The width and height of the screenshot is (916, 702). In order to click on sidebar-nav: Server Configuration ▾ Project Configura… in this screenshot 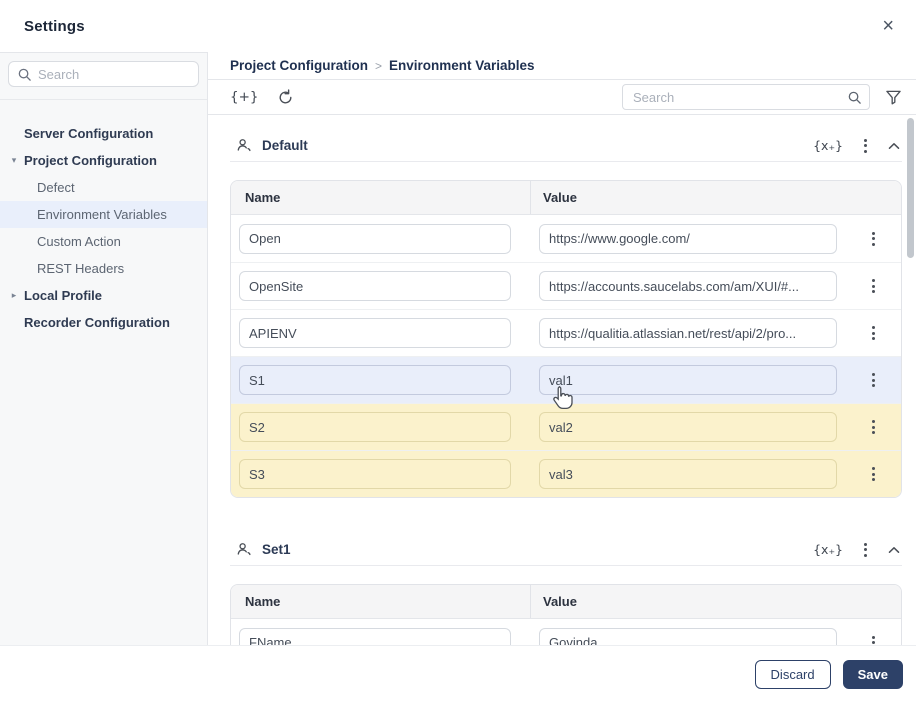, I will do `click(103, 218)`.